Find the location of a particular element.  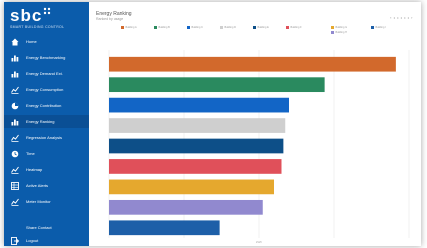

logo: sbc SMART BUILDING CONTROL is located at coordinates (37, 18).